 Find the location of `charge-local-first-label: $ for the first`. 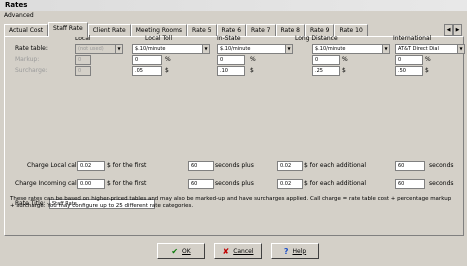

charge-local-first-label: $ for the first is located at coordinates (127, 165).